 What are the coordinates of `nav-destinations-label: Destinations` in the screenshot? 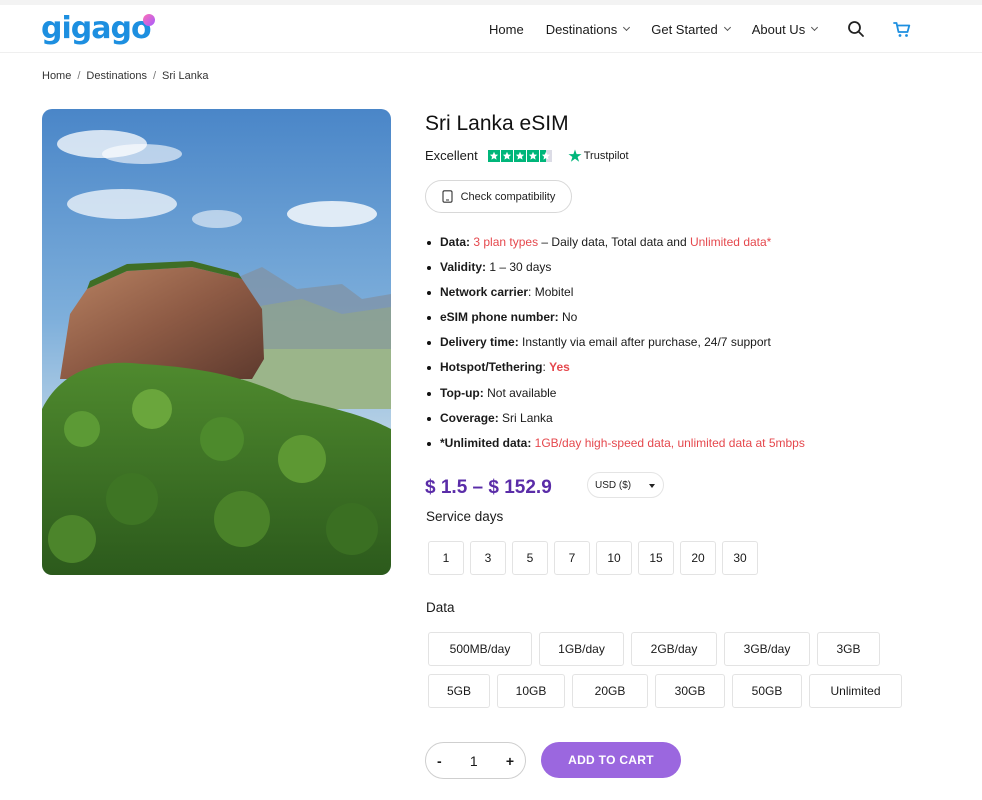 It's located at (581, 29).